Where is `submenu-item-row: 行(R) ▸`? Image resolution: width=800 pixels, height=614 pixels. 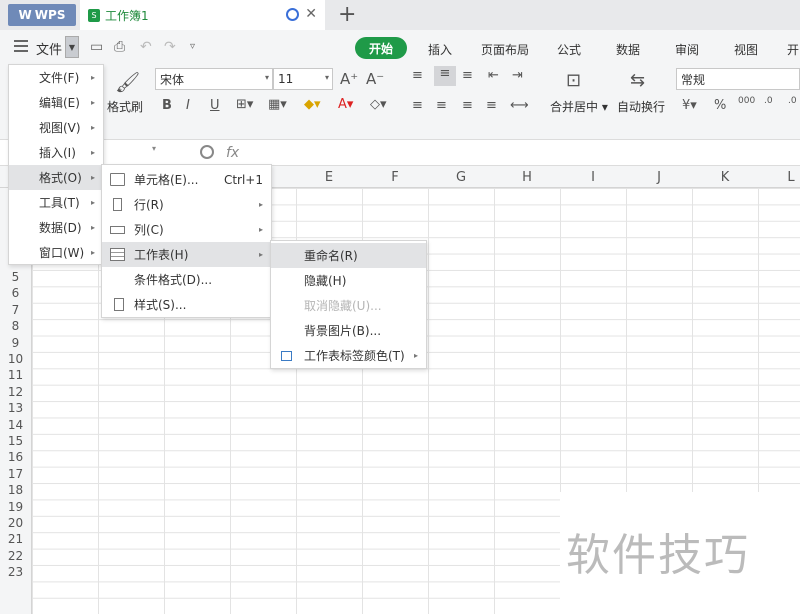 submenu-item-row: 行(R) ▸ is located at coordinates (186, 204).